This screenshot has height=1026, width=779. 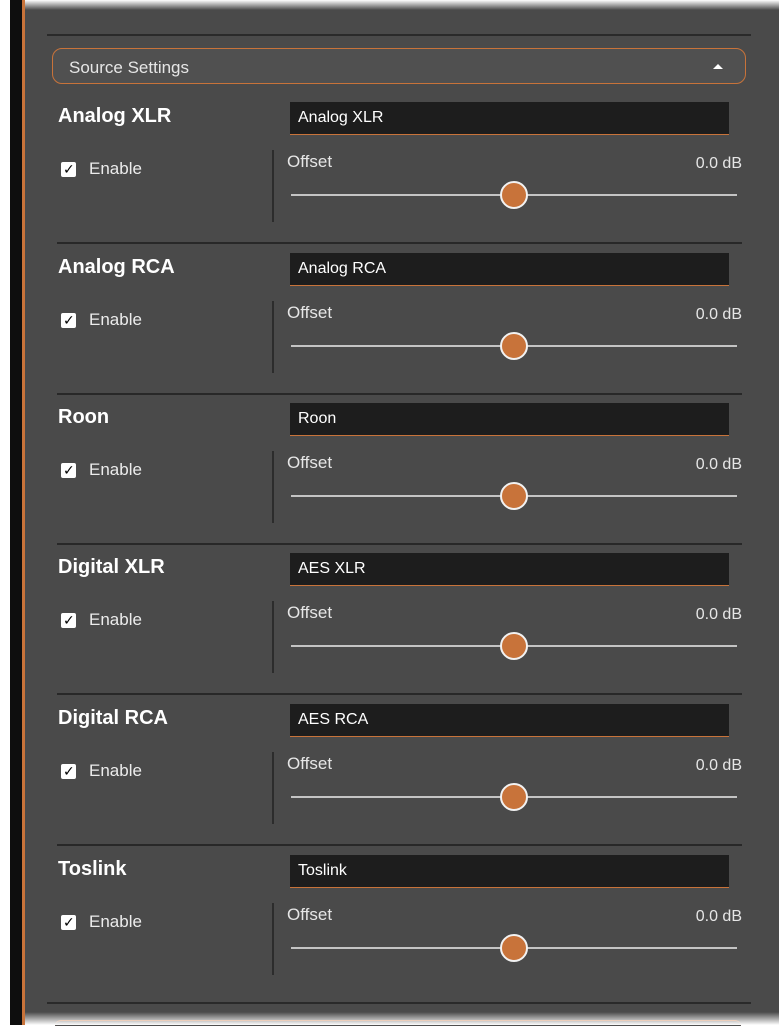 I want to click on source-section: Digital XLR ✓ Enable Offset 0.0 dB, so click(x=399, y=619).